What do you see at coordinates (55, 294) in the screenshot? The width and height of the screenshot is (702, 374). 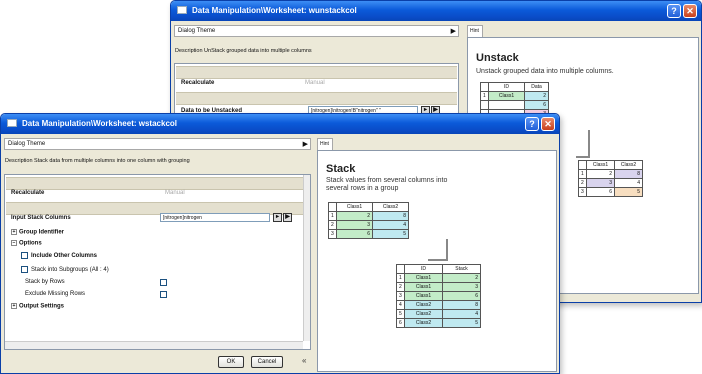 I see `exclude-missing-rows-label: Exclude Missing Rows` at bounding box center [55, 294].